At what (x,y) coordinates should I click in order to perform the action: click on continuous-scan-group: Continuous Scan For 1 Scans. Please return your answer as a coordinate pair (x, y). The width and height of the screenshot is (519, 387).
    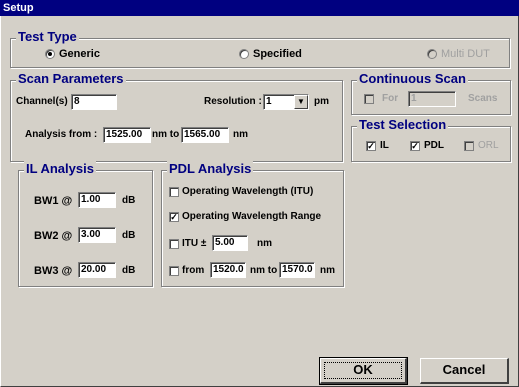
    Looking at the image, I should click on (431, 93).